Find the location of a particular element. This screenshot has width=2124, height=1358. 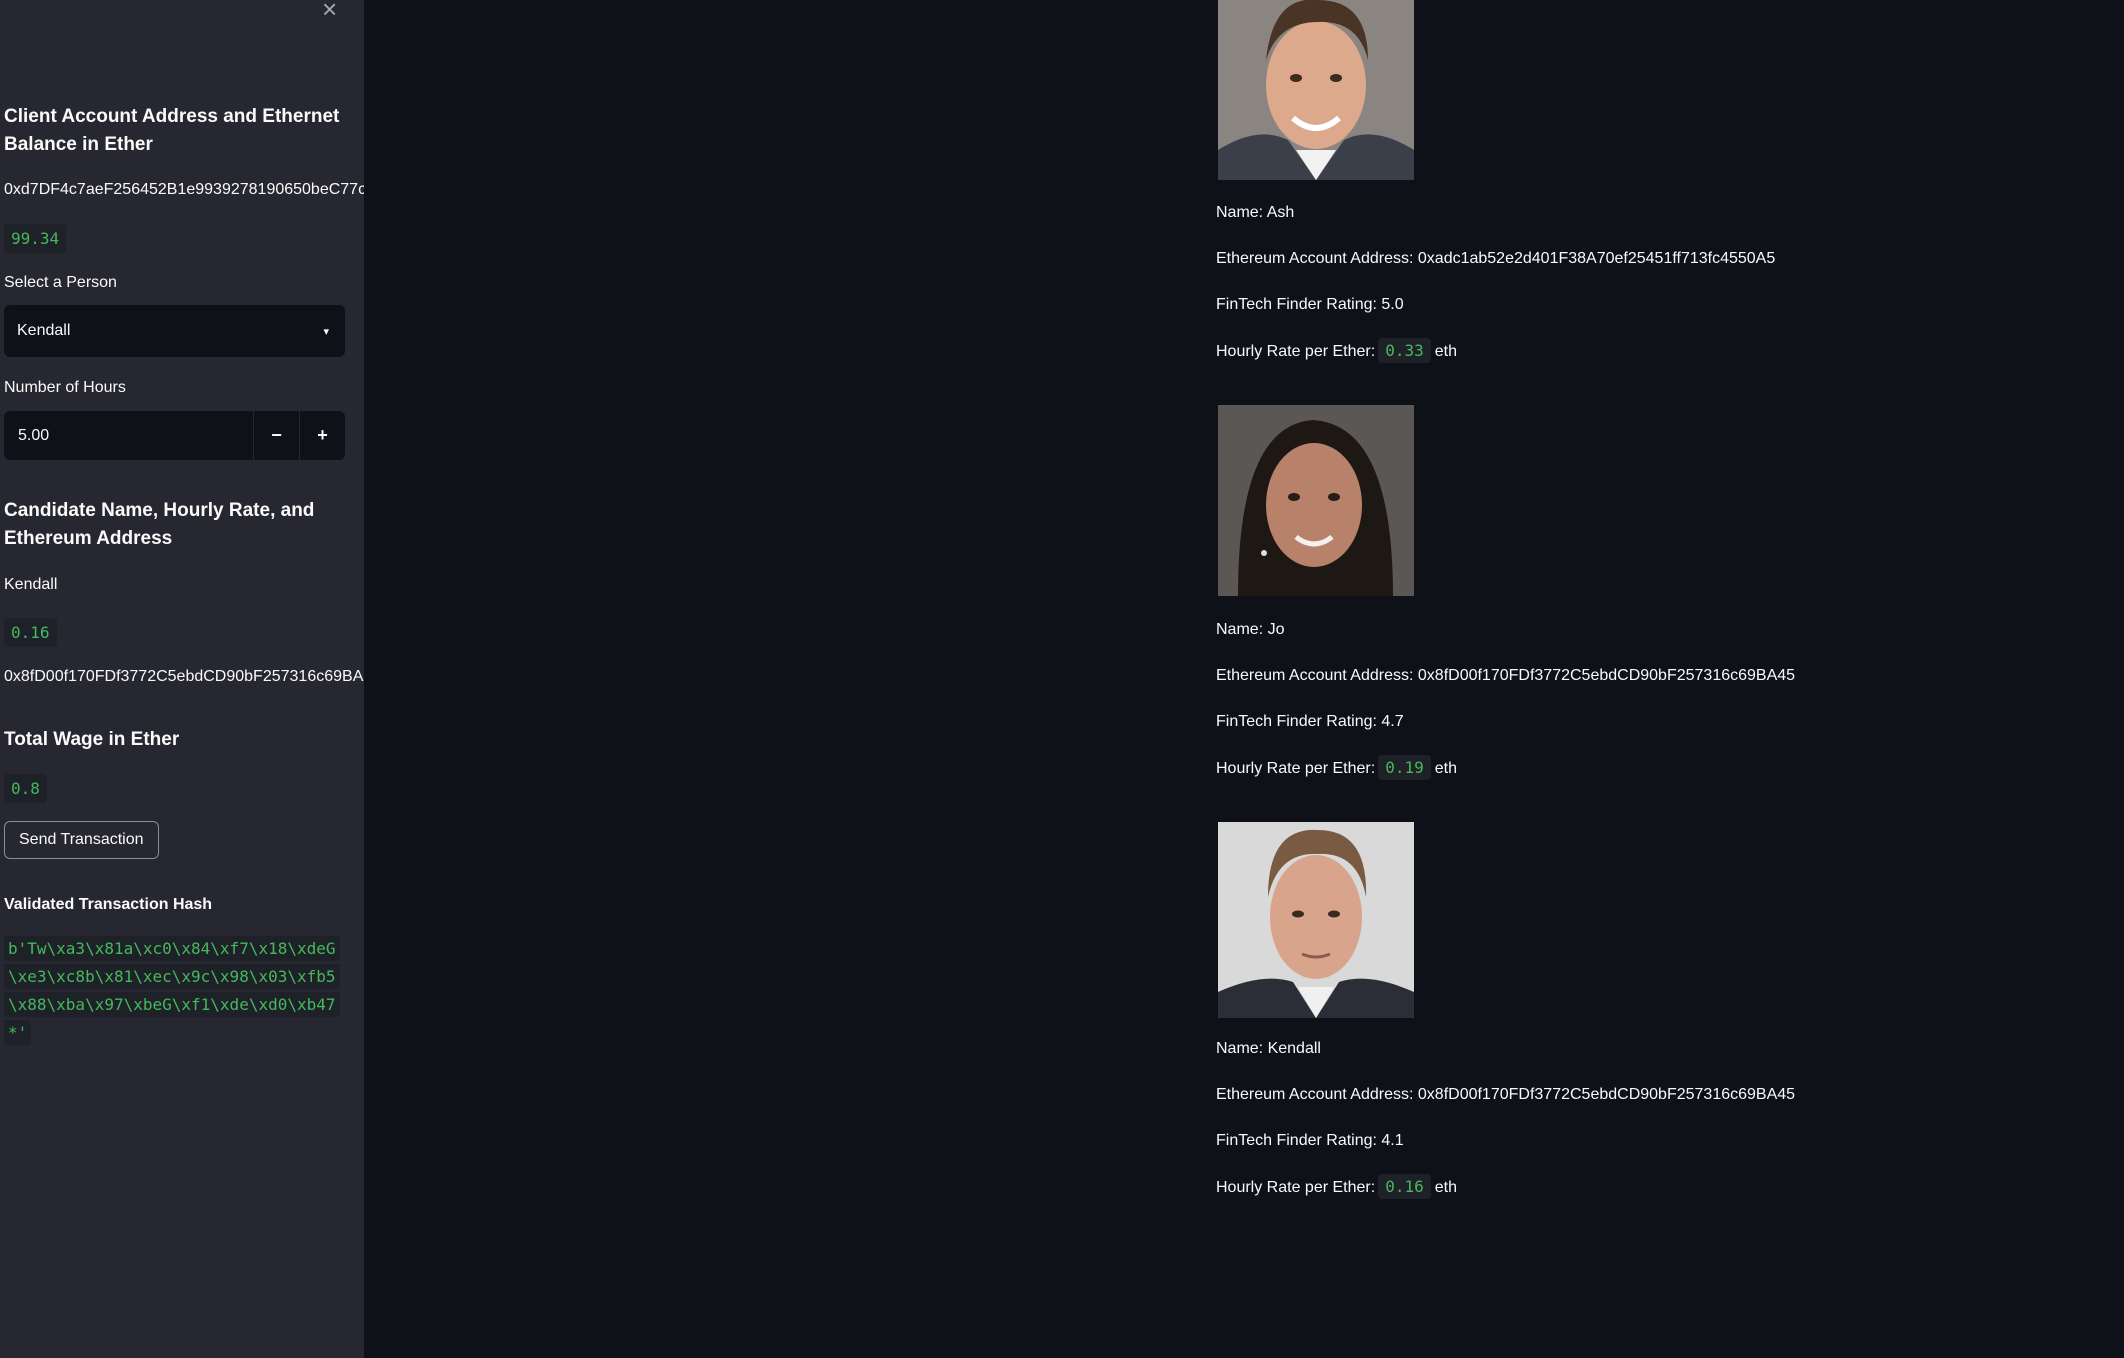

rate-value: 0.33 is located at coordinates (1404, 350).